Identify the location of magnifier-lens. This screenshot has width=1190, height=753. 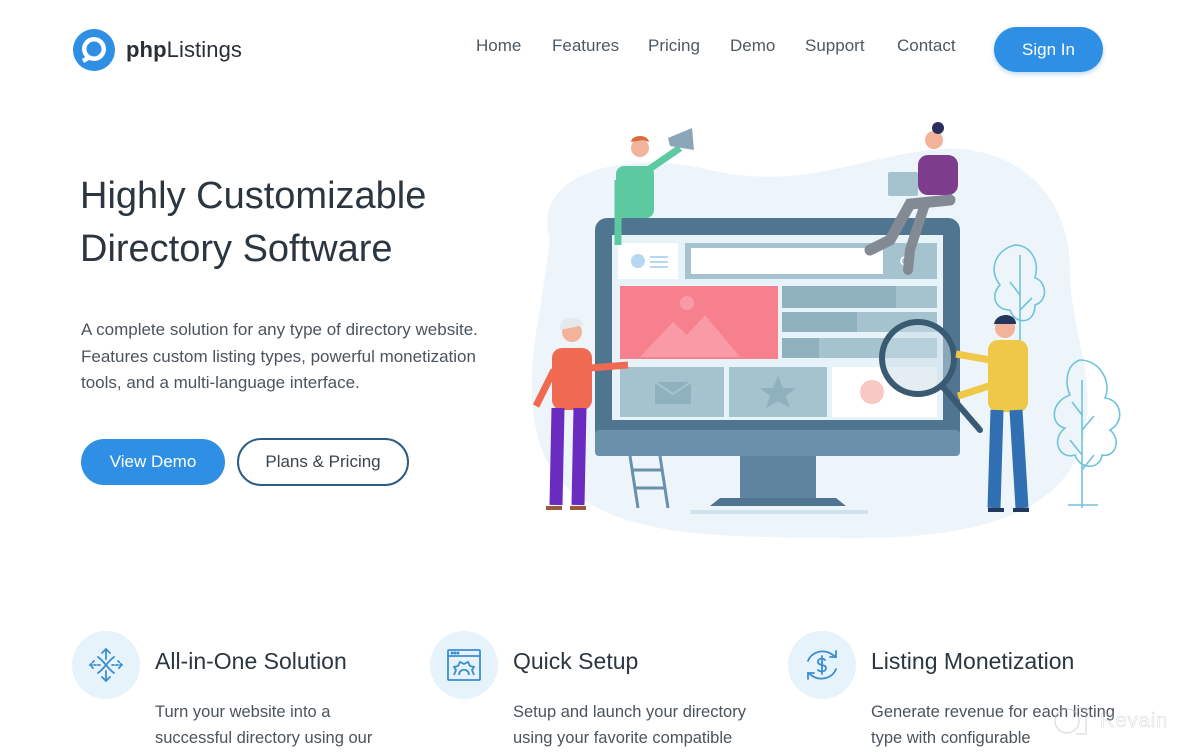
(918, 358).